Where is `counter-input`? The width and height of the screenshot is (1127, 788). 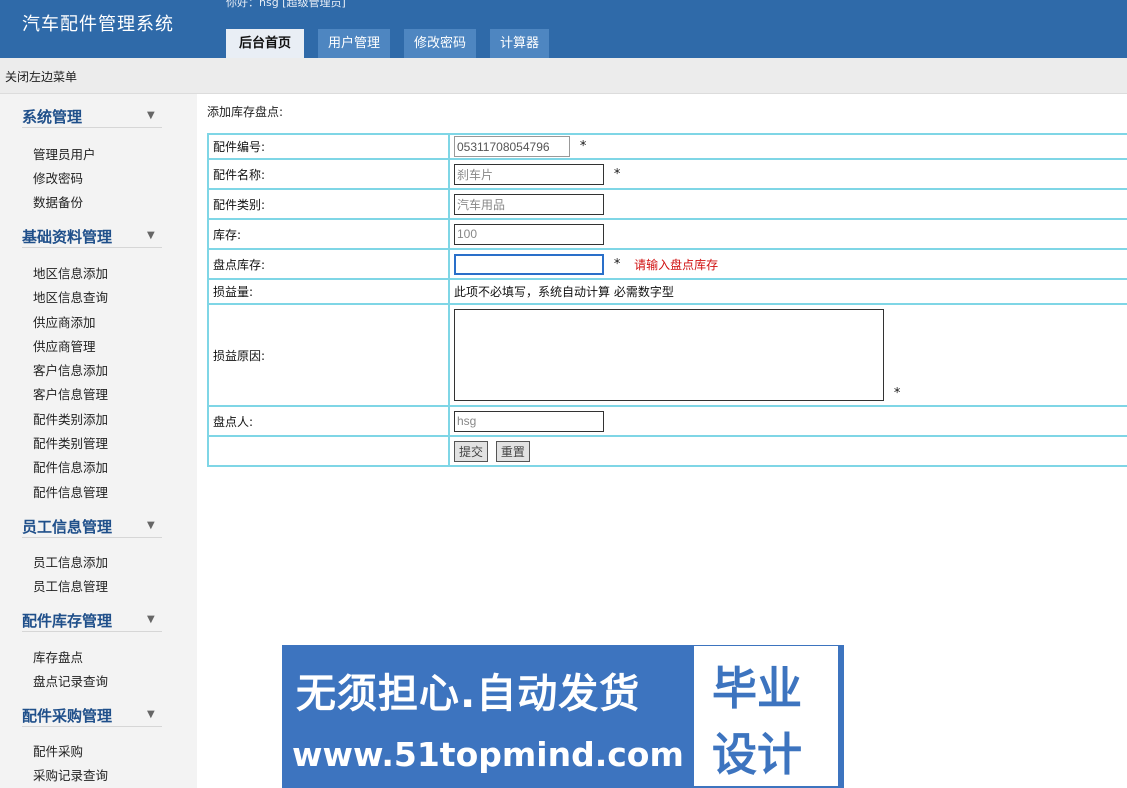
counter-input is located at coordinates (529, 421).